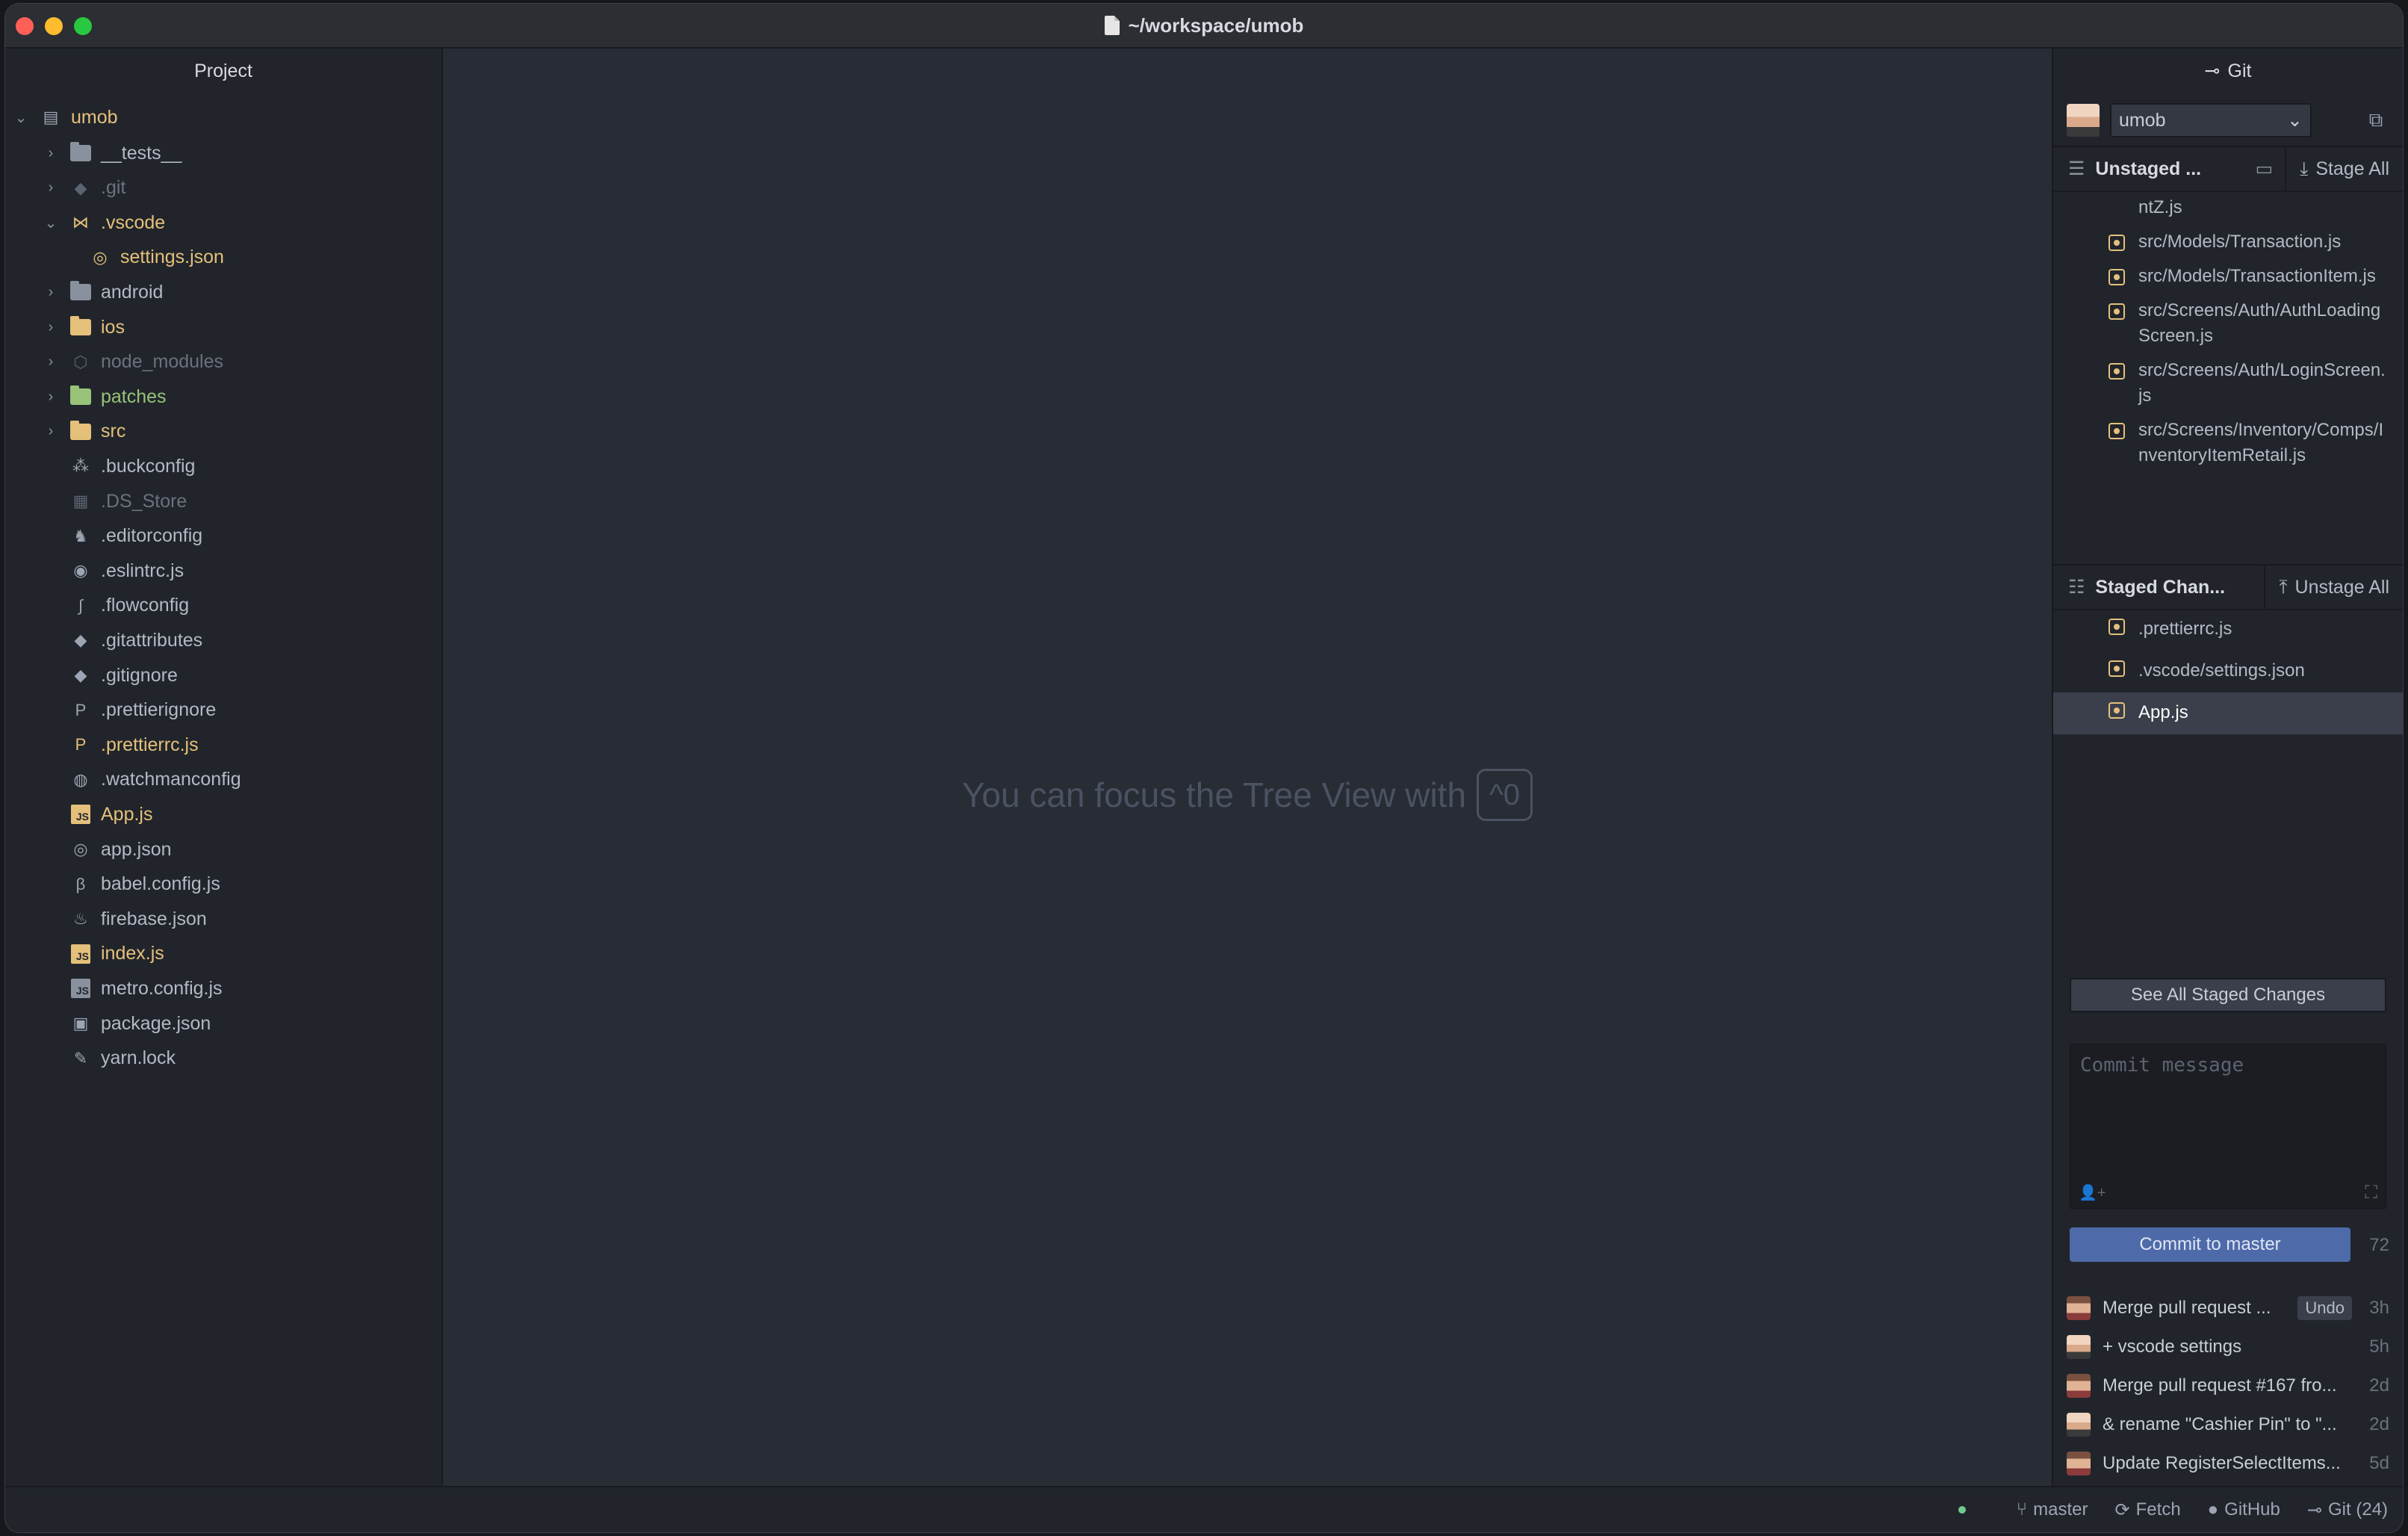 This screenshot has height=1536, width=2408. What do you see at coordinates (2344, 169) in the screenshot?
I see `stage-all-button: ⤓ Stage All` at bounding box center [2344, 169].